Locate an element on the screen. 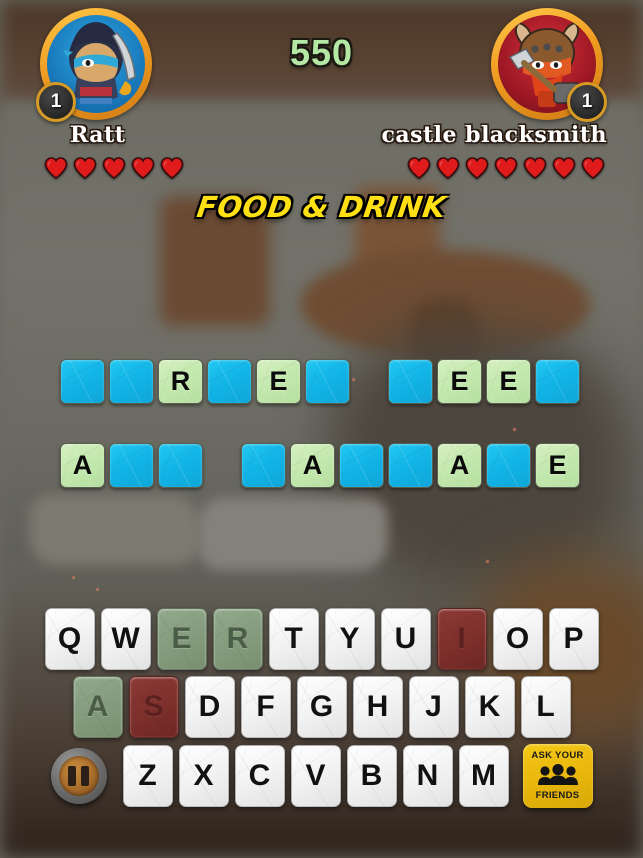 The height and width of the screenshot is (858, 643). keyboard-row: A S D F GH J K L is located at coordinates (321, 707).